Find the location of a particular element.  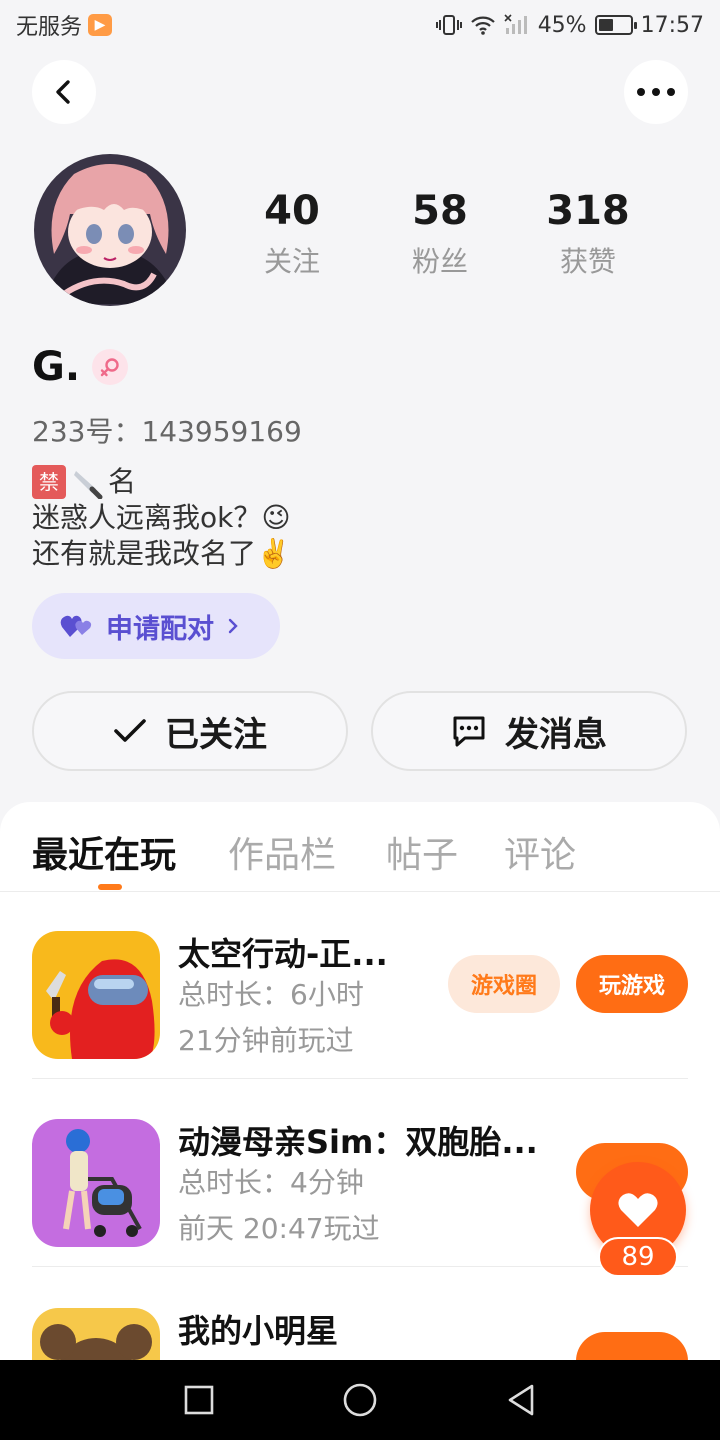

list-item: 我的小明星 is located at coordinates (360, 1315).